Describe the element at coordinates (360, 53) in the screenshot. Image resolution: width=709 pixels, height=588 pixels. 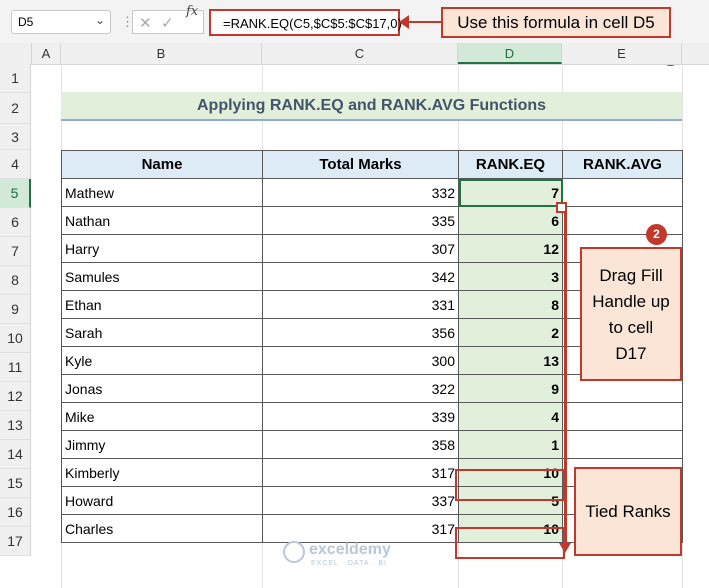
I see `column-header-c: C` at that location.